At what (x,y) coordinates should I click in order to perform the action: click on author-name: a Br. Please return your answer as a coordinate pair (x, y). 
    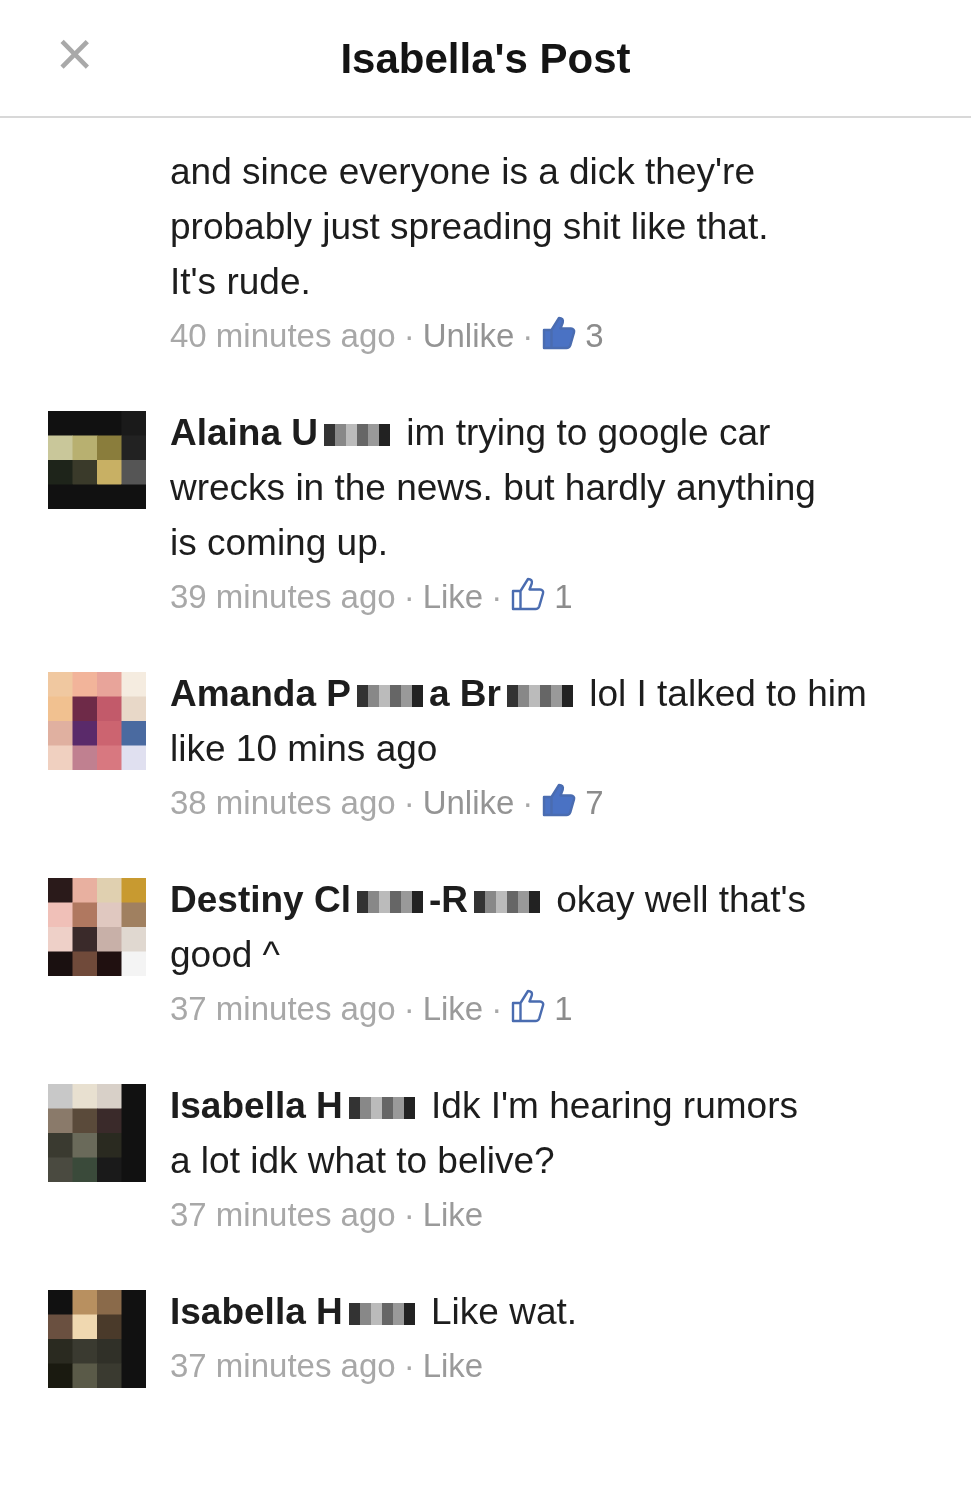
    Looking at the image, I should click on (464, 693).